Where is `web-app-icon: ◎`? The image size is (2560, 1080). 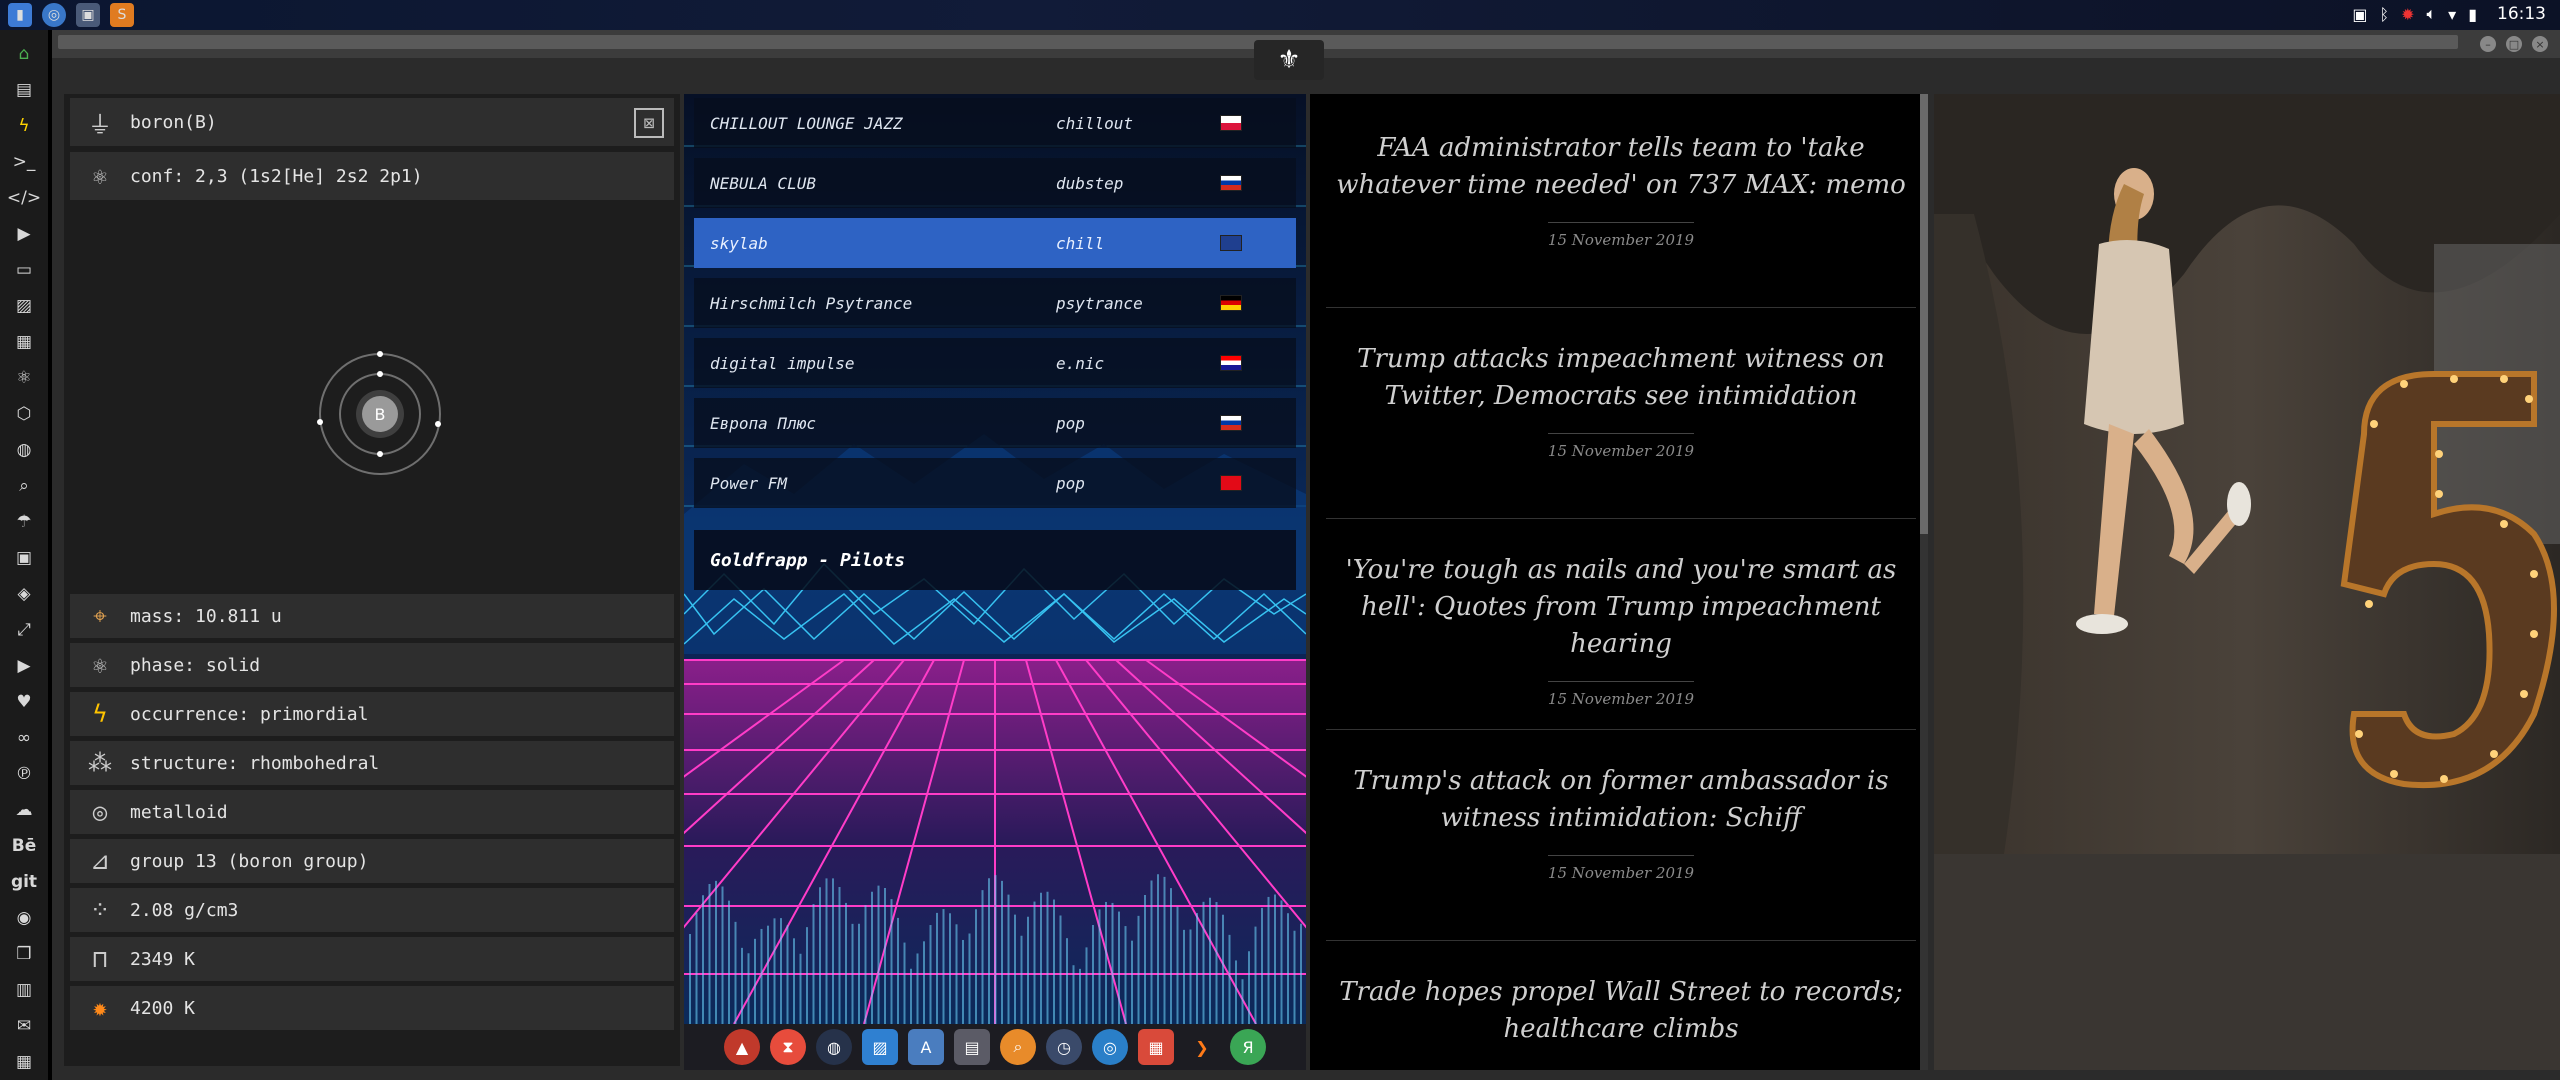 web-app-icon: ◎ is located at coordinates (1110, 1047).